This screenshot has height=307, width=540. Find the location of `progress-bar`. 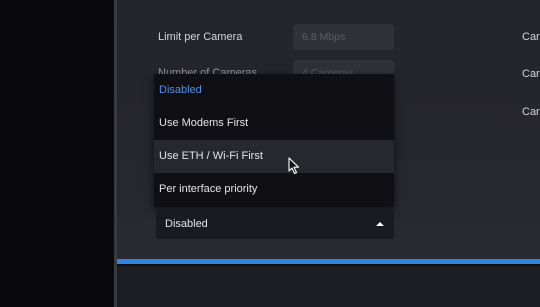

progress-bar is located at coordinates (328, 261).